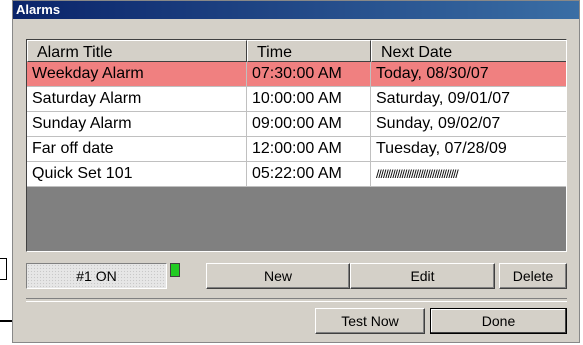 This screenshot has height=345, width=583. I want to click on new-button: New, so click(278, 276).